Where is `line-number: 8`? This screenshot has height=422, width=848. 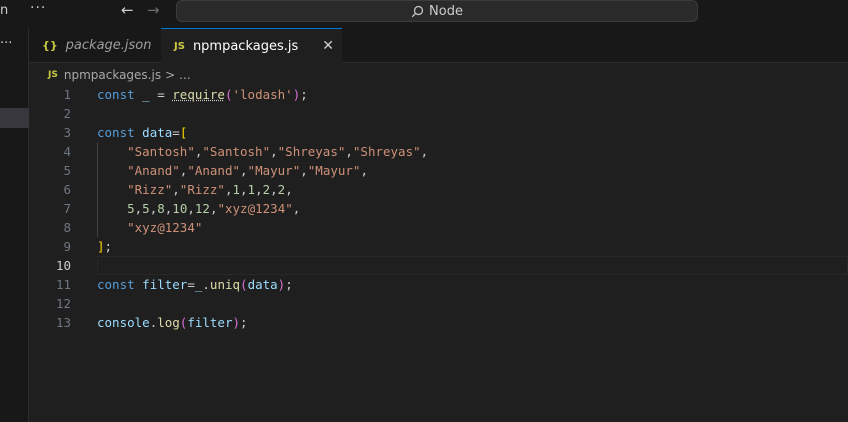 line-number: 8 is located at coordinates (67, 227).